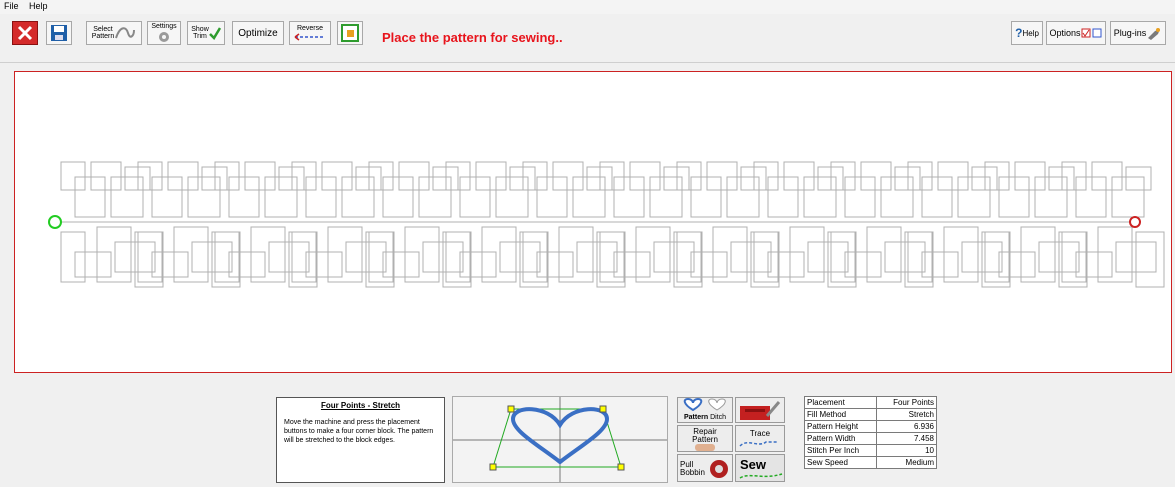  What do you see at coordinates (906, 402) in the screenshot?
I see `property-value: Four Points` at bounding box center [906, 402].